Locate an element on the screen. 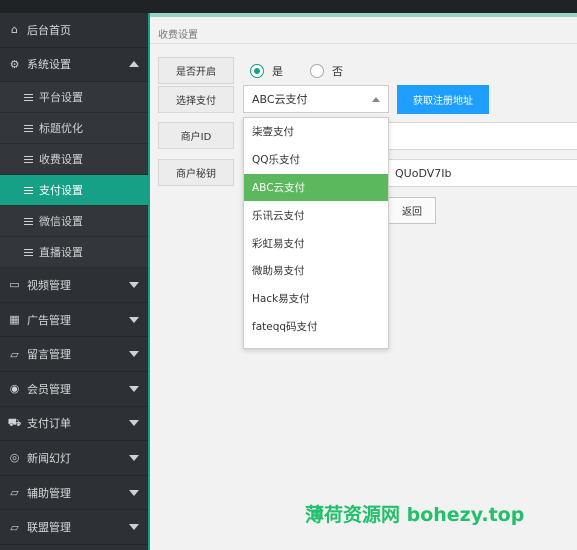  sidebar-item-label: 支付订单 is located at coordinates (49, 424).